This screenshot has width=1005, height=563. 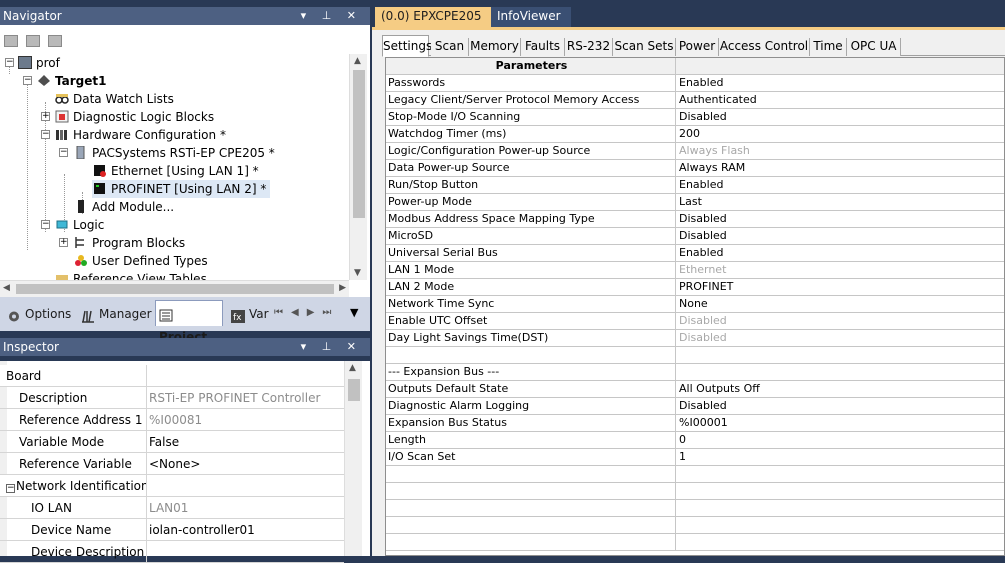 I want to click on tab-options: Options, so click(x=39, y=314).